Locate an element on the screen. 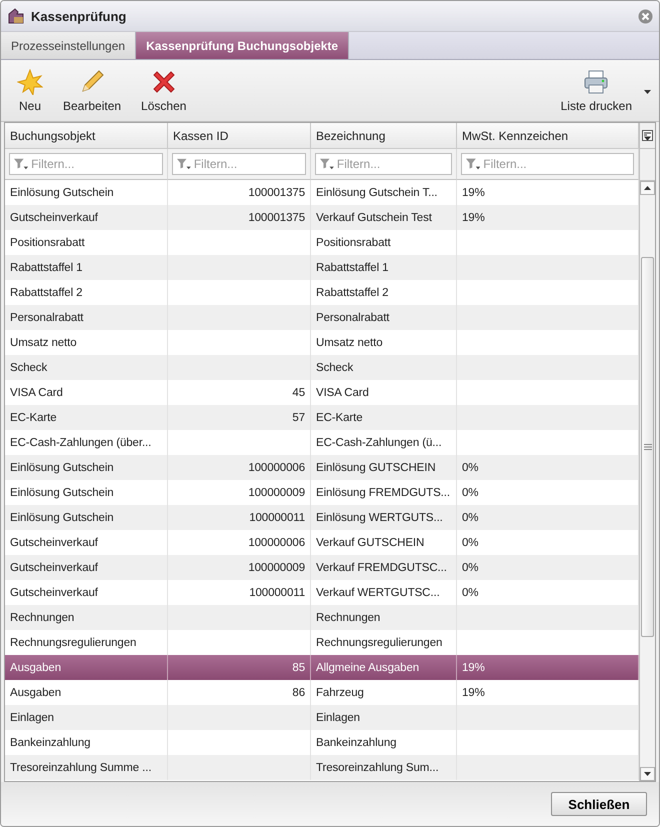 The width and height of the screenshot is (660, 827). tab: Kassenprüfung Buchungsobjekte is located at coordinates (243, 45).